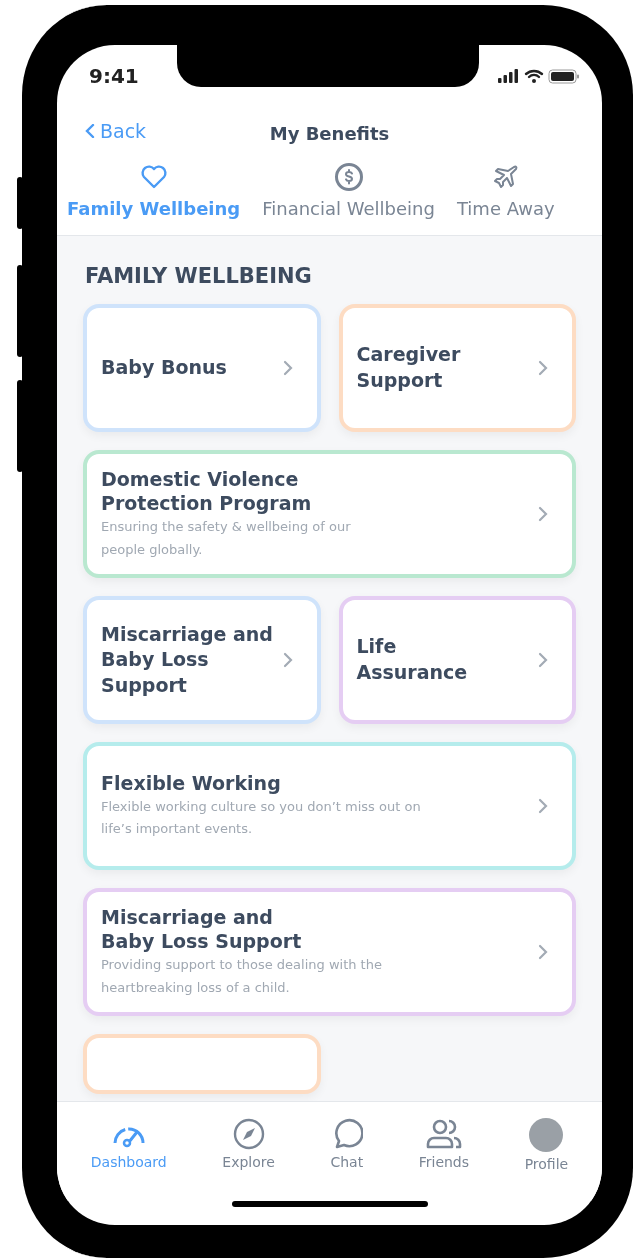  I want to click on benefit-card: Caregiver Support, so click(457, 368).